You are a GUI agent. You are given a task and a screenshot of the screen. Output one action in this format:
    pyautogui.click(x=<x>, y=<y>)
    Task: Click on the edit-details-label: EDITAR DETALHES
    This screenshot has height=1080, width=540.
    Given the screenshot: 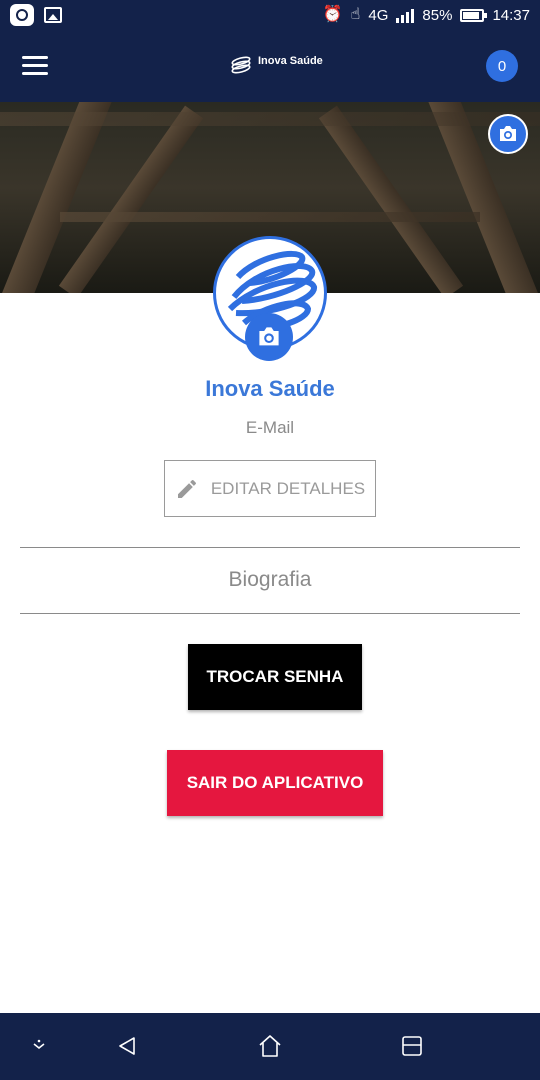 What is the action you would take?
    pyautogui.click(x=288, y=488)
    